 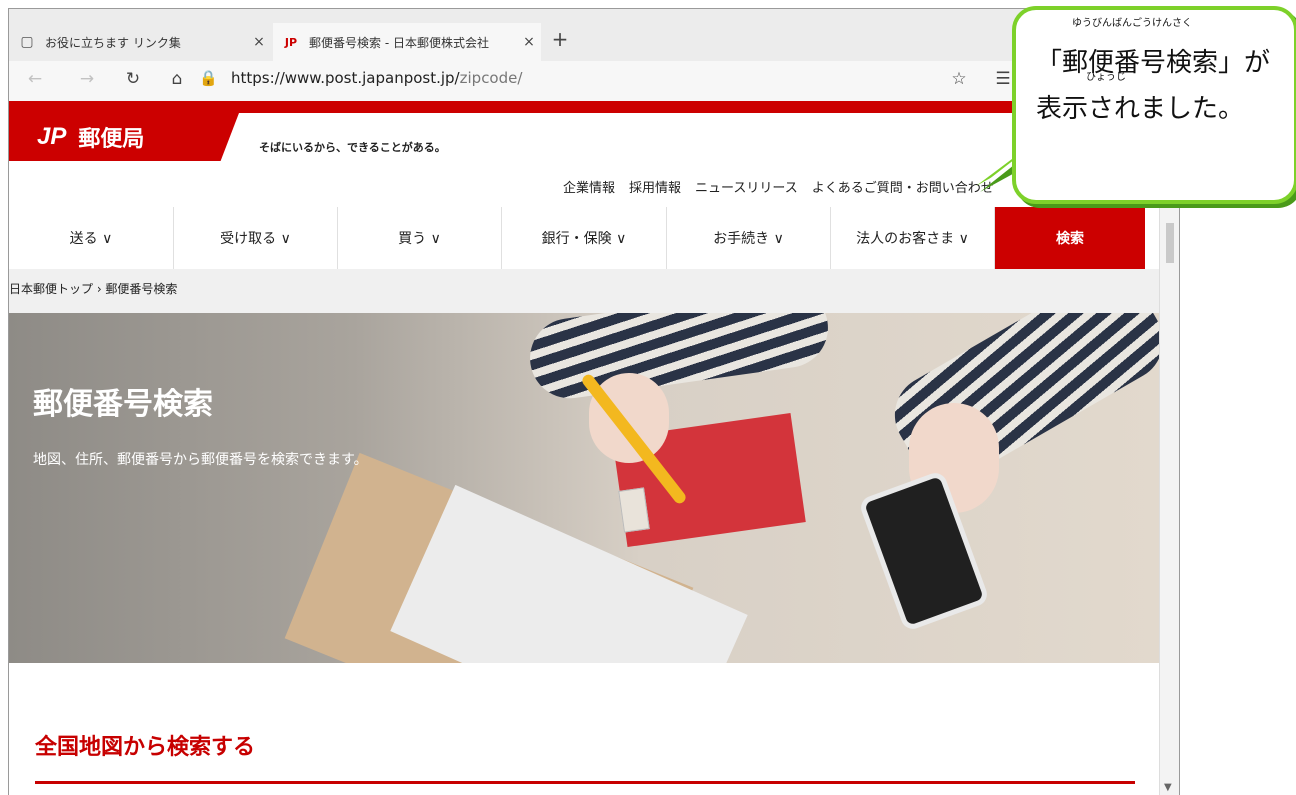 What do you see at coordinates (584, 291) in the screenshot?
I see `breadcrumb: 日本郵便トップ › 郵便番号検索` at bounding box center [584, 291].